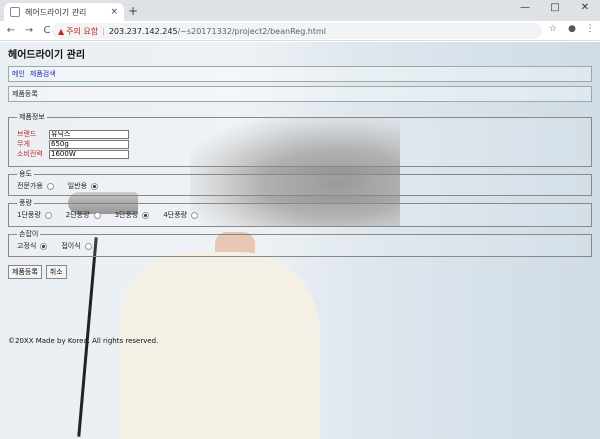  I want to click on usage-option-general: 일반용, so click(83, 186).